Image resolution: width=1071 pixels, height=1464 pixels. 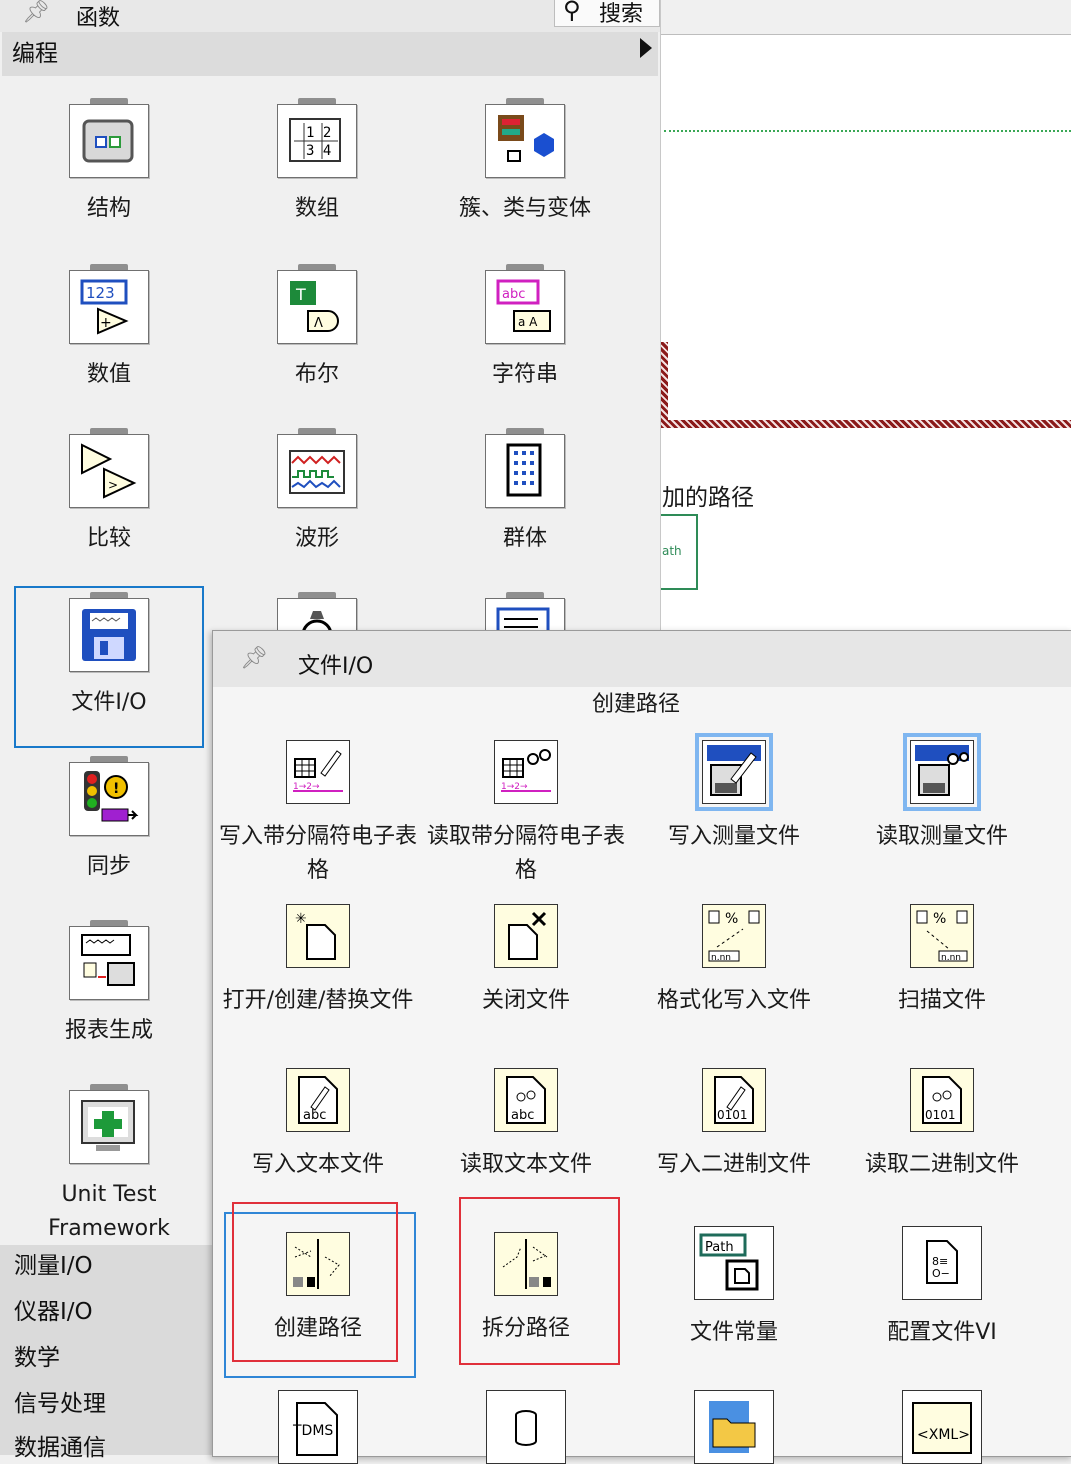 I want to click on read-measurement-file-icon, so click(x=942, y=772).